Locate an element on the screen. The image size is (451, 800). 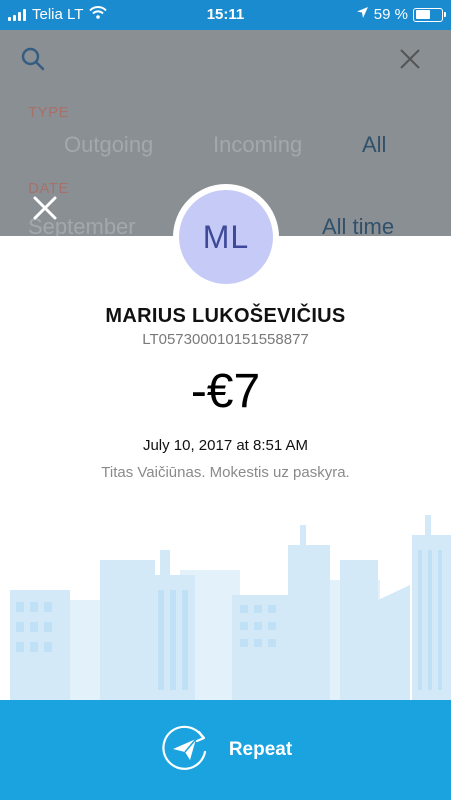
clear-search-icon is located at coordinates (410, 61).